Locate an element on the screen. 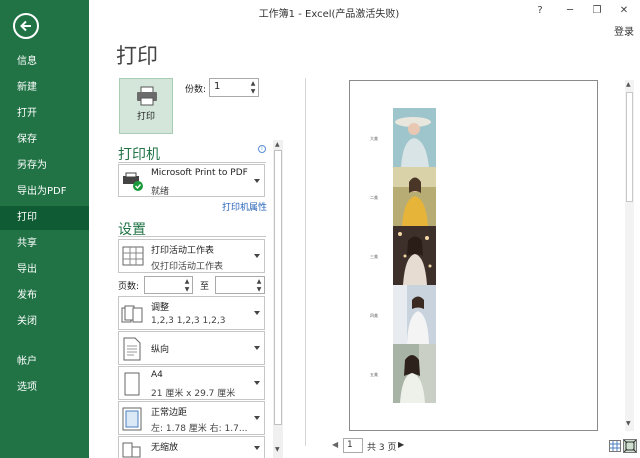 This screenshot has width=640, height=458. paper-size-main: A4 is located at coordinates (157, 375).